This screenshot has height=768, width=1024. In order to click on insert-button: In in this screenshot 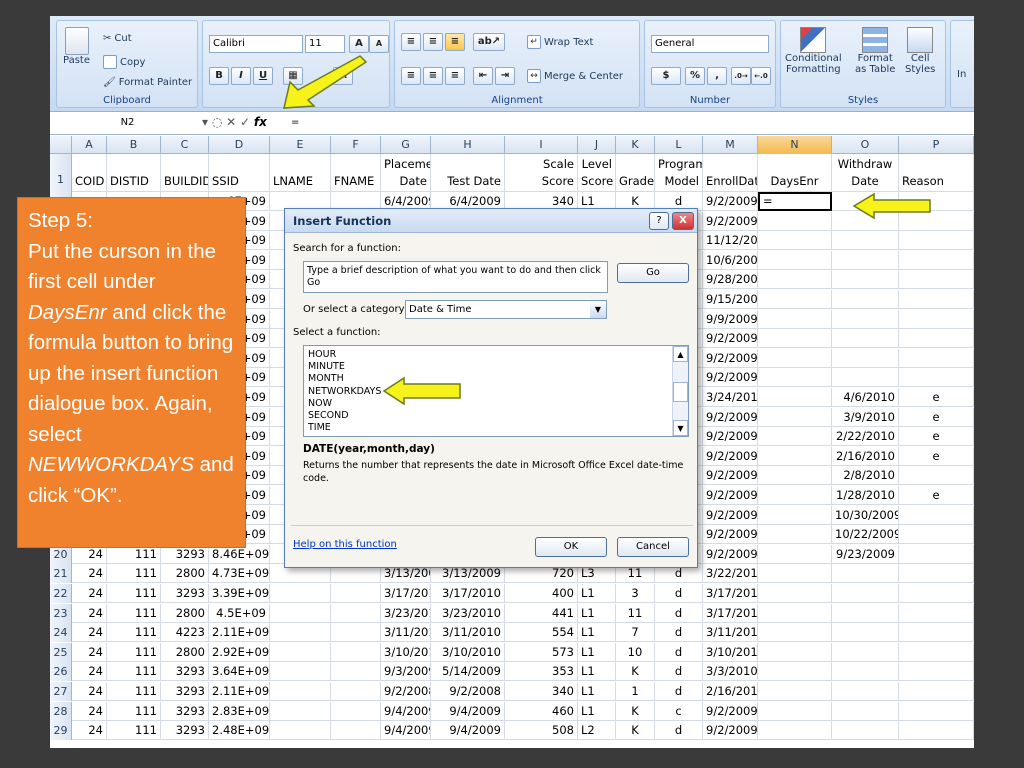, I will do `click(961, 74)`.